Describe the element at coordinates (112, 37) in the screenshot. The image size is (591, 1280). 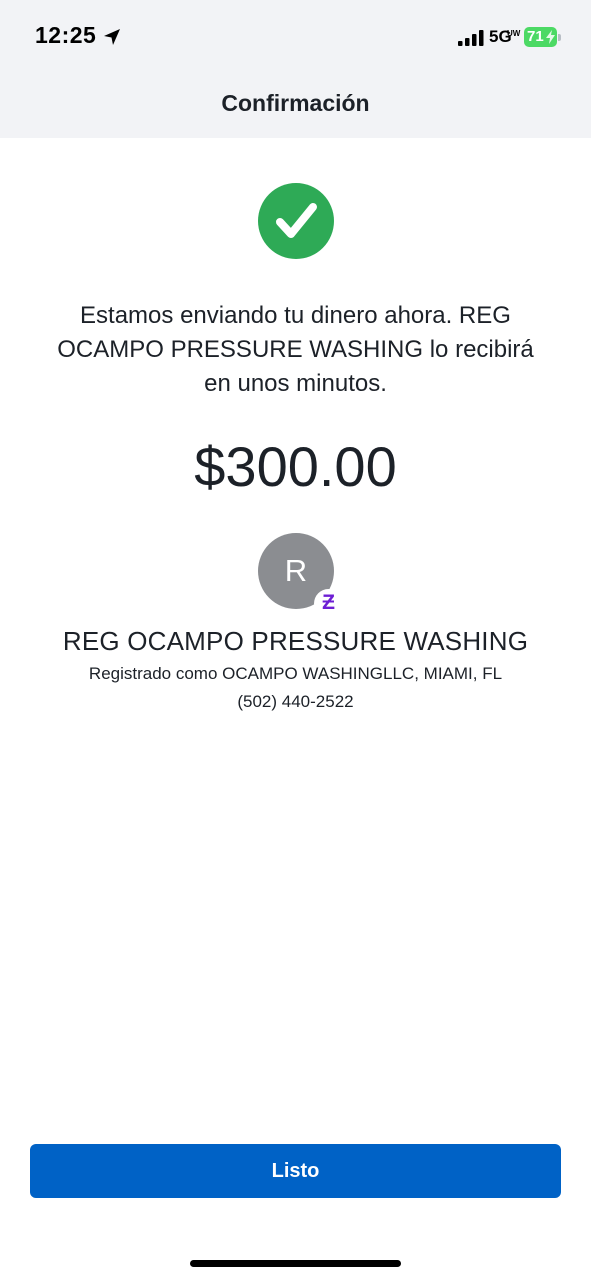
I see `location-arrow-icon` at that location.